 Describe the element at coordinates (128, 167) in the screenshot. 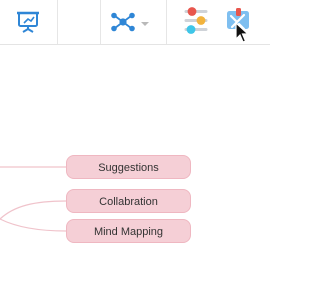

I see `node-suggestions: Suggestions` at that location.